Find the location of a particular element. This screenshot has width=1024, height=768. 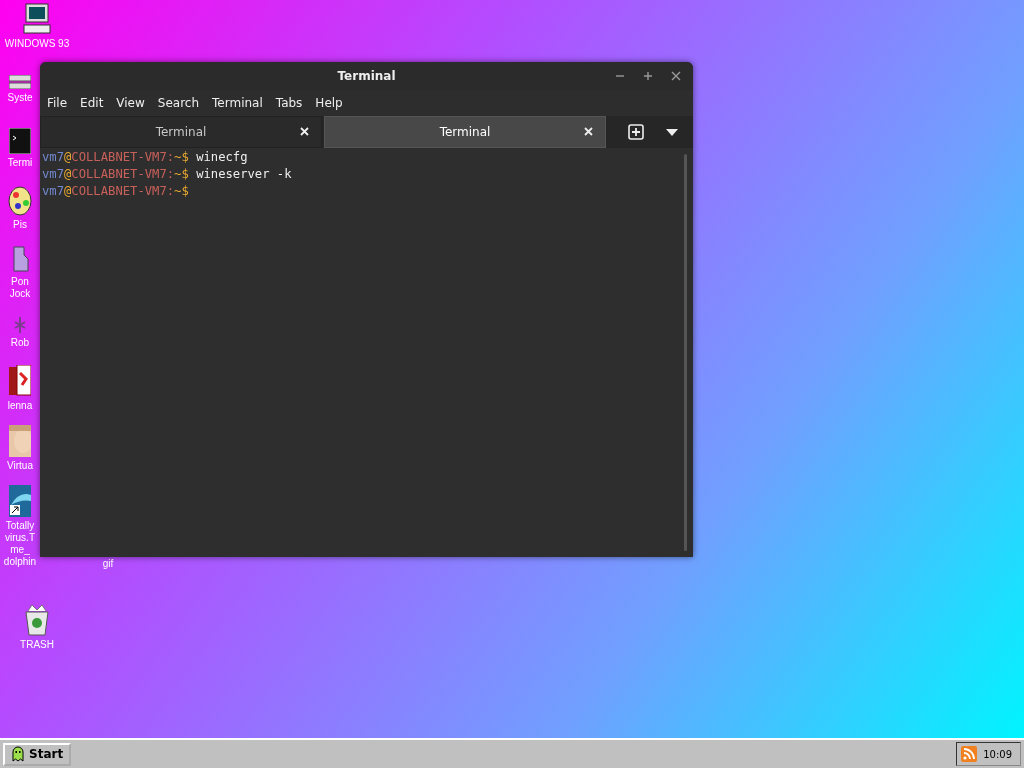

trash-icon is located at coordinates (37, 620).